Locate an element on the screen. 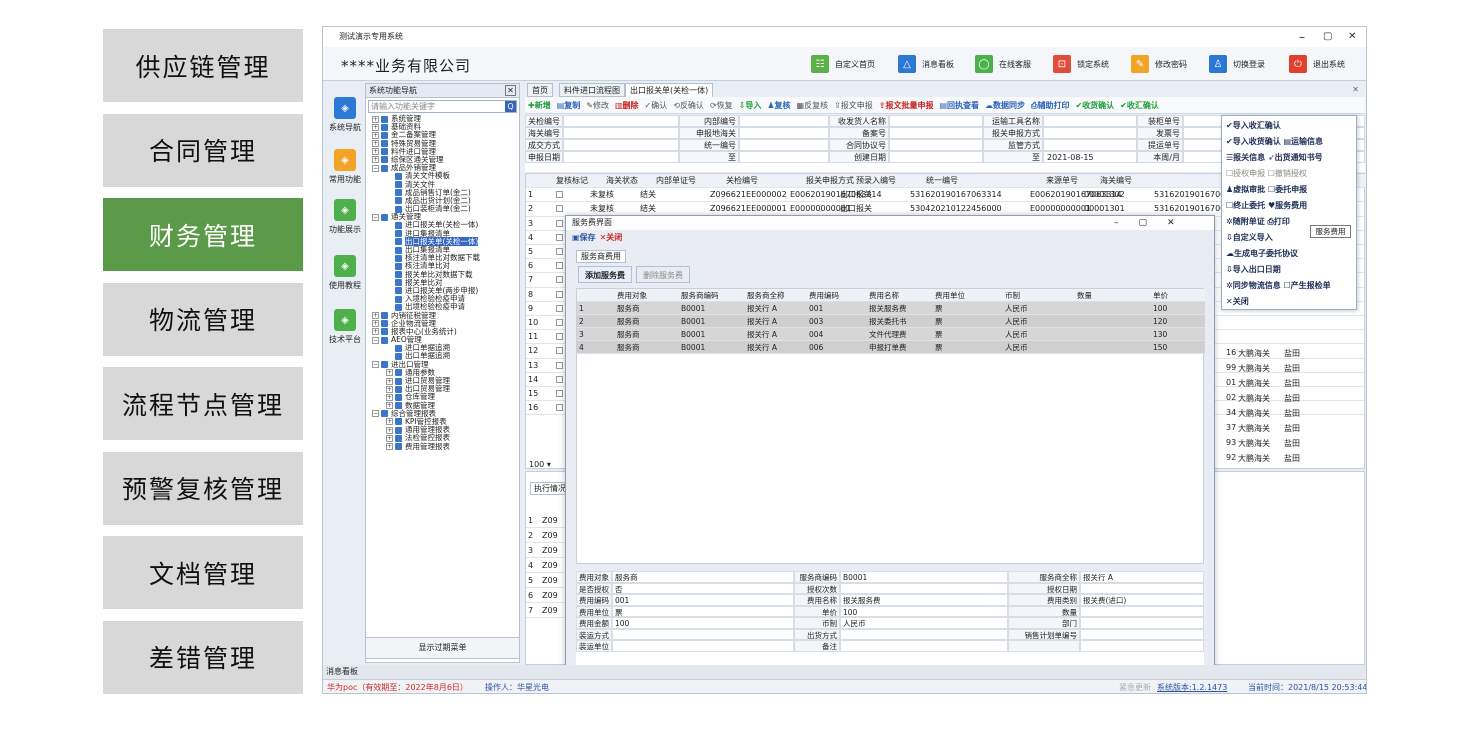  grid-header-cell: 关检编号 is located at coordinates (742, 181).